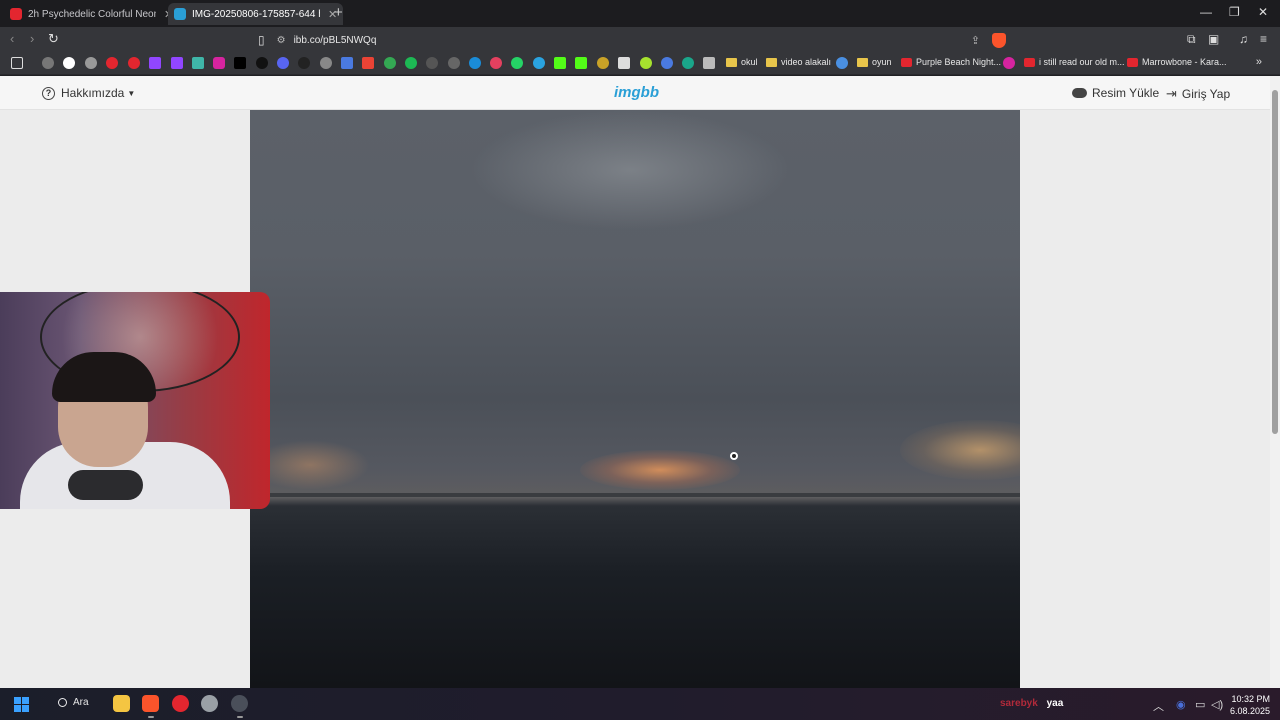 The width and height of the screenshot is (1280, 720). I want to click on extensions-icon: ⧉, so click(1191, 39).